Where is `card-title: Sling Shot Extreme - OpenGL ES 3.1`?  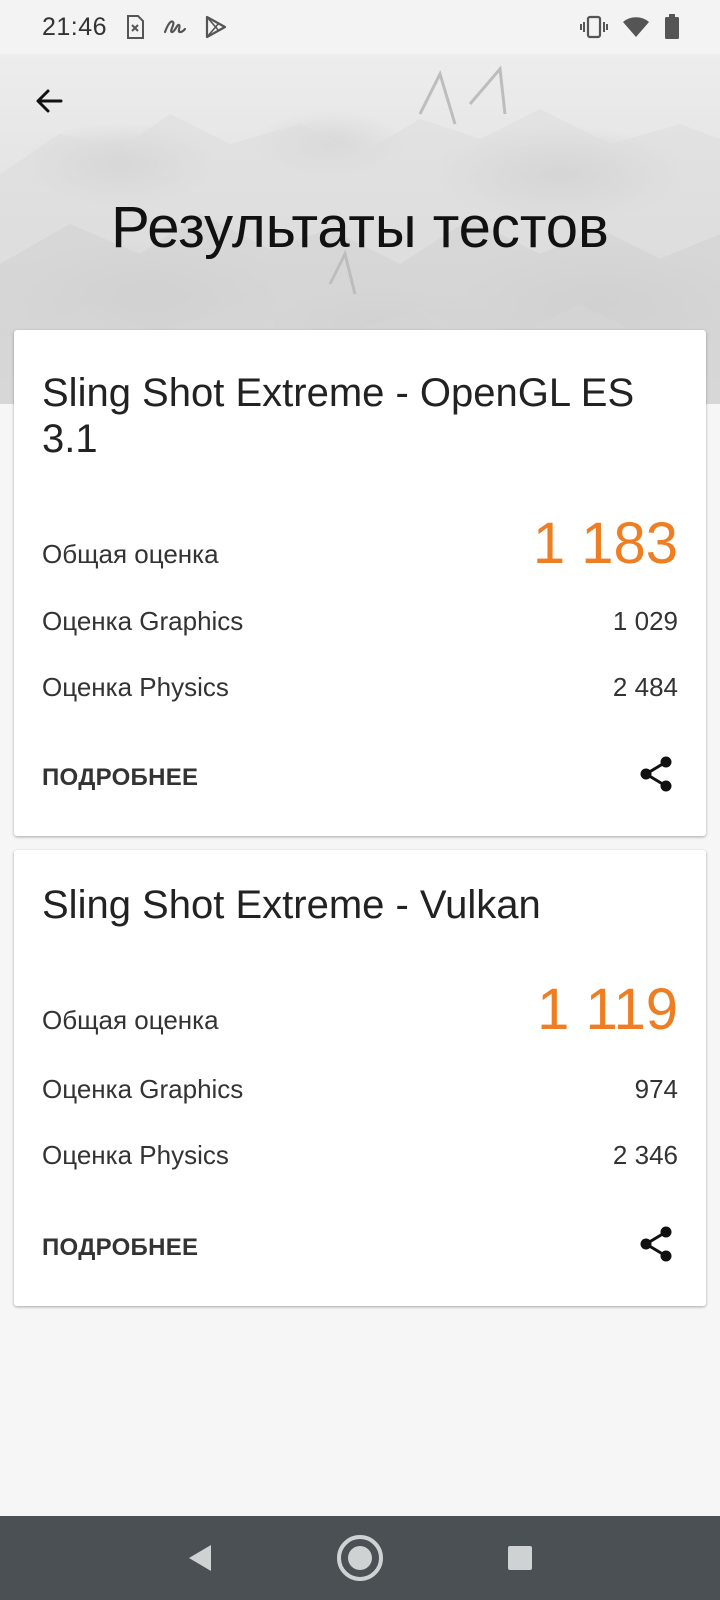
card-title: Sling Shot Extreme - OpenGL ES 3.1 is located at coordinates (338, 416).